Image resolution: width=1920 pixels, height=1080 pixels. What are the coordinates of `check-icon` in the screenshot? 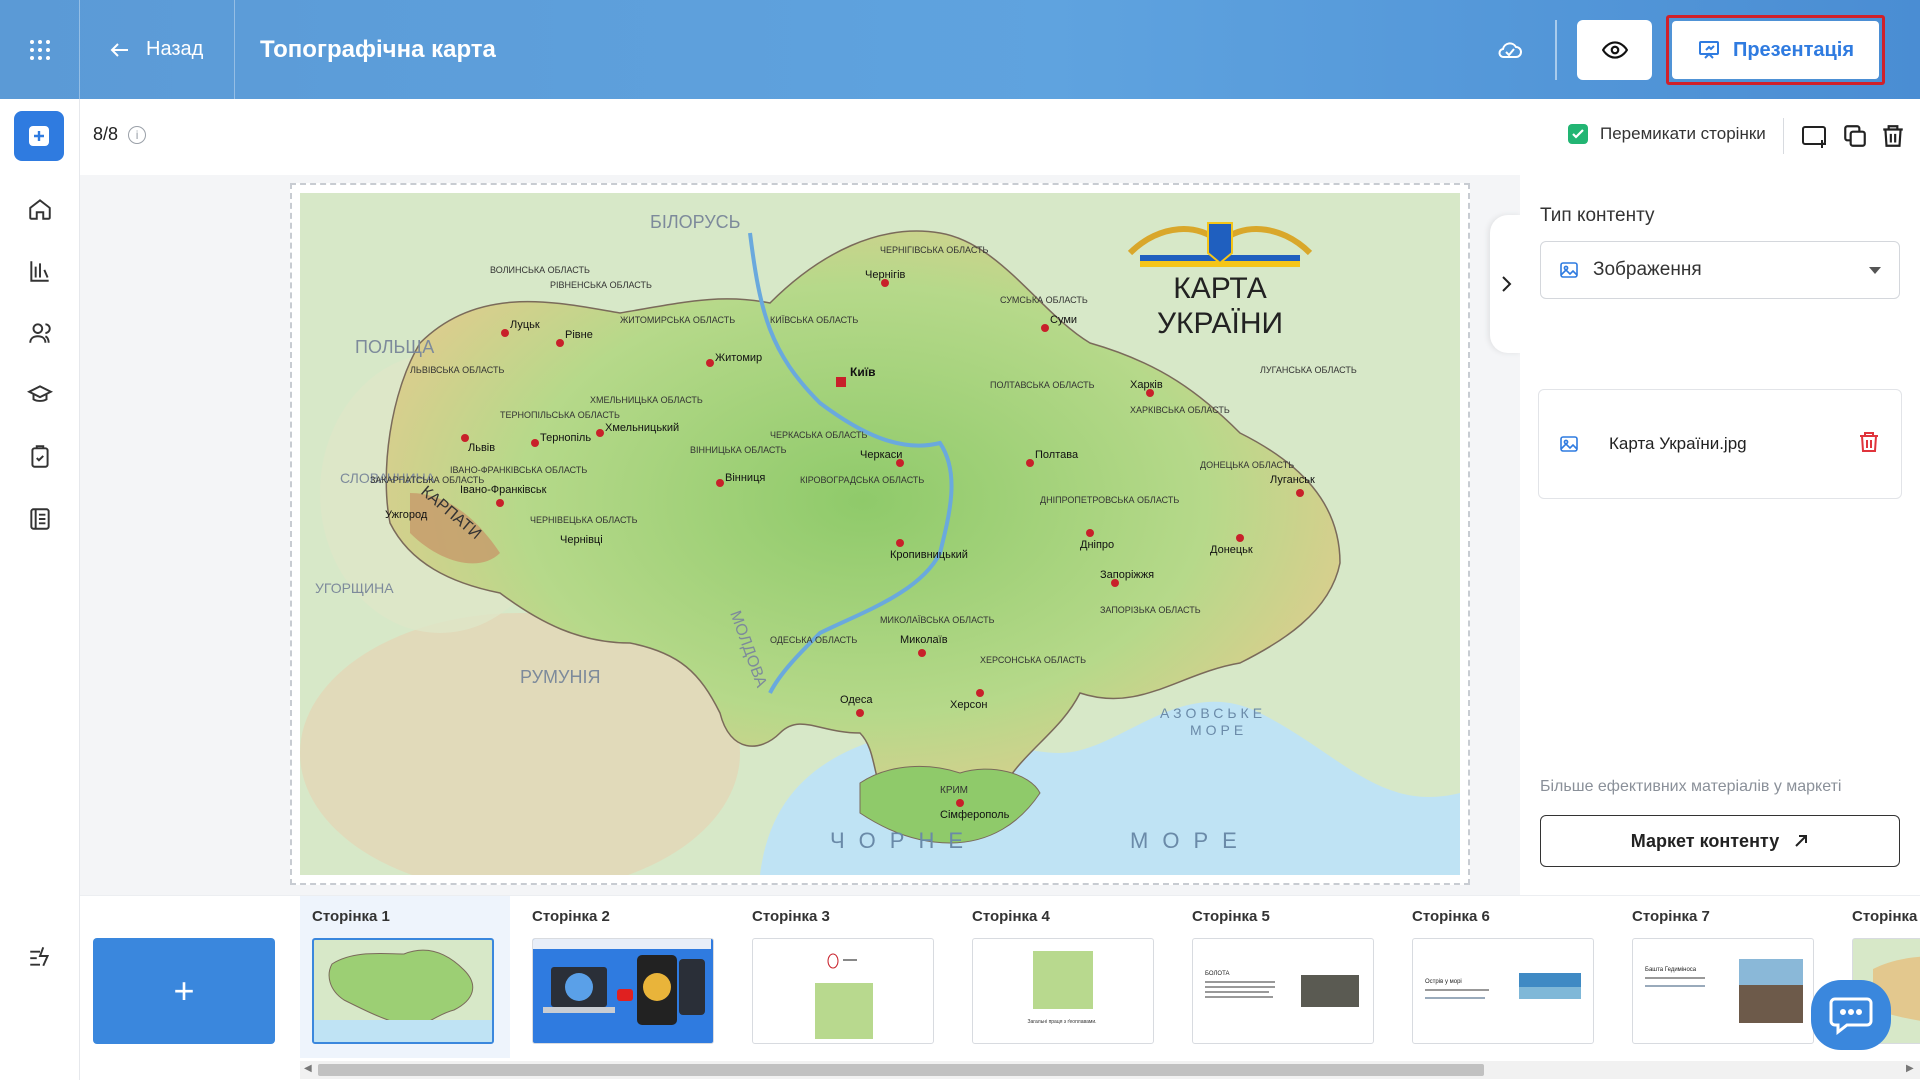 It's located at (1578, 134).